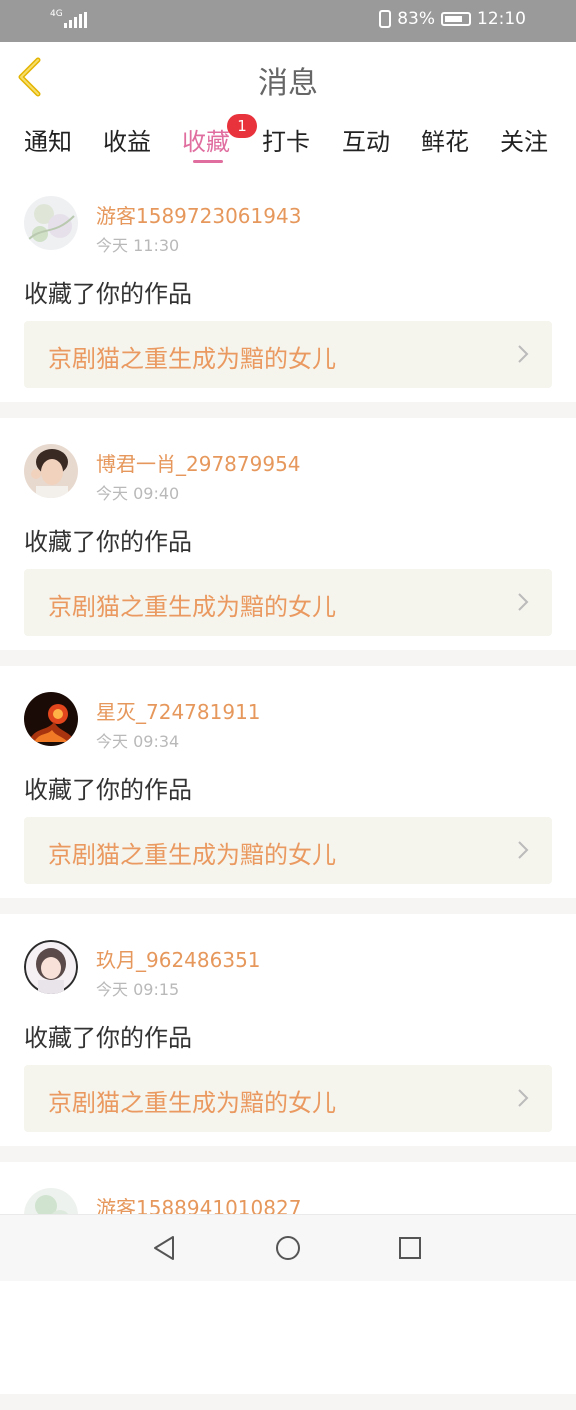 The width and height of the screenshot is (576, 1410). Describe the element at coordinates (51, 719) in the screenshot. I see `fire-avatar-icon` at that location.